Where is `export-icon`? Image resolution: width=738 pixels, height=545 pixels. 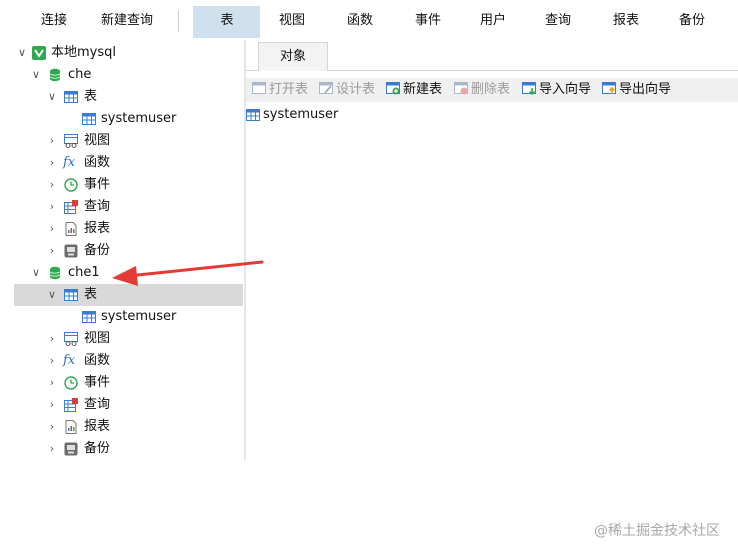
export-icon is located at coordinates (609, 88).